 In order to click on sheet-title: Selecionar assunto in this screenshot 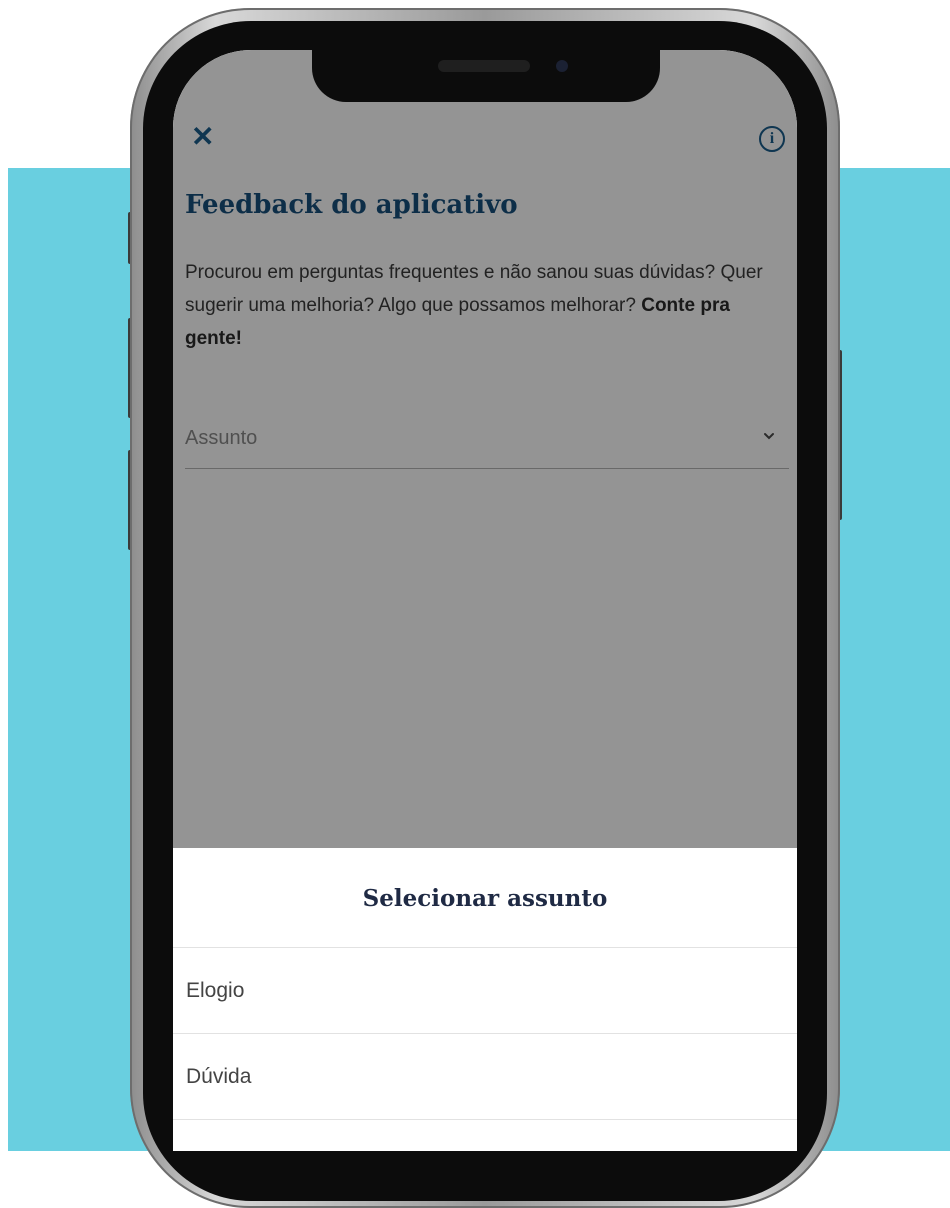, I will do `click(485, 898)`.